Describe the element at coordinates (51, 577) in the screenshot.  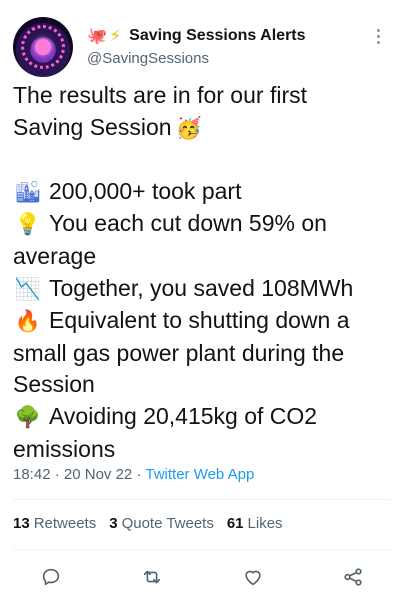
I see `reply-icon` at that location.